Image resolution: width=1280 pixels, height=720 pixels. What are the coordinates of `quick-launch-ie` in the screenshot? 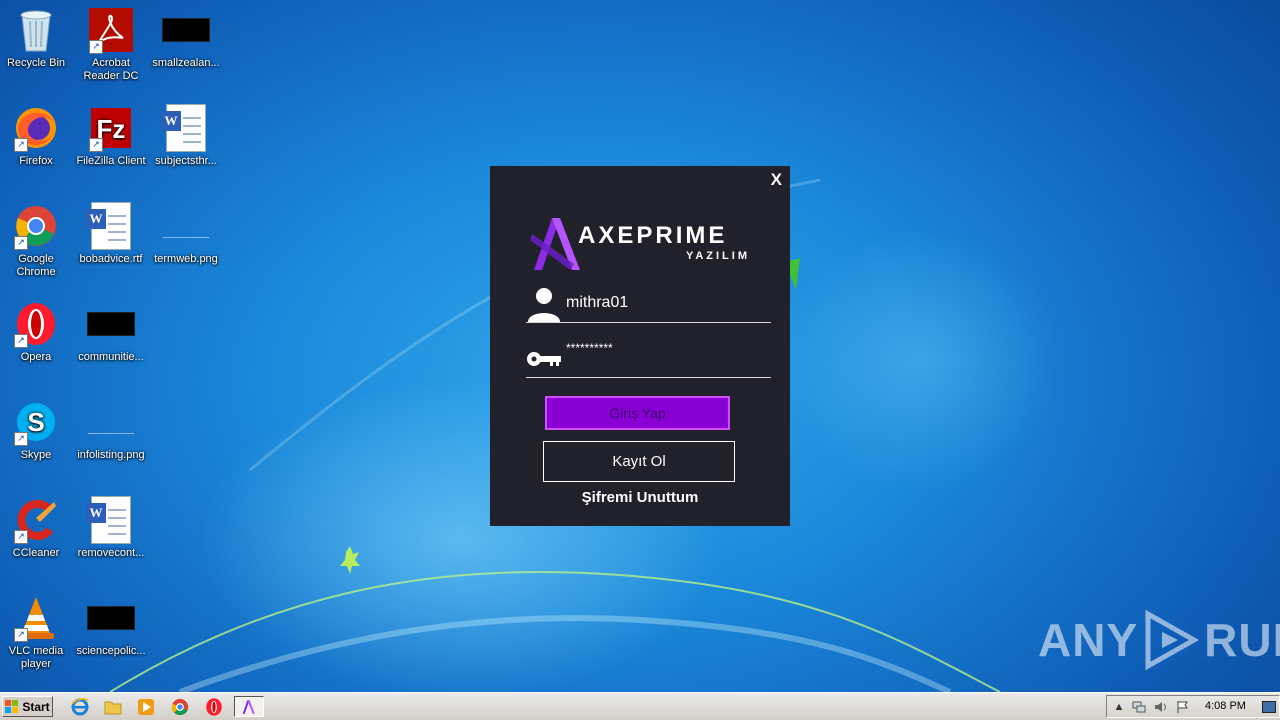 It's located at (80, 707).